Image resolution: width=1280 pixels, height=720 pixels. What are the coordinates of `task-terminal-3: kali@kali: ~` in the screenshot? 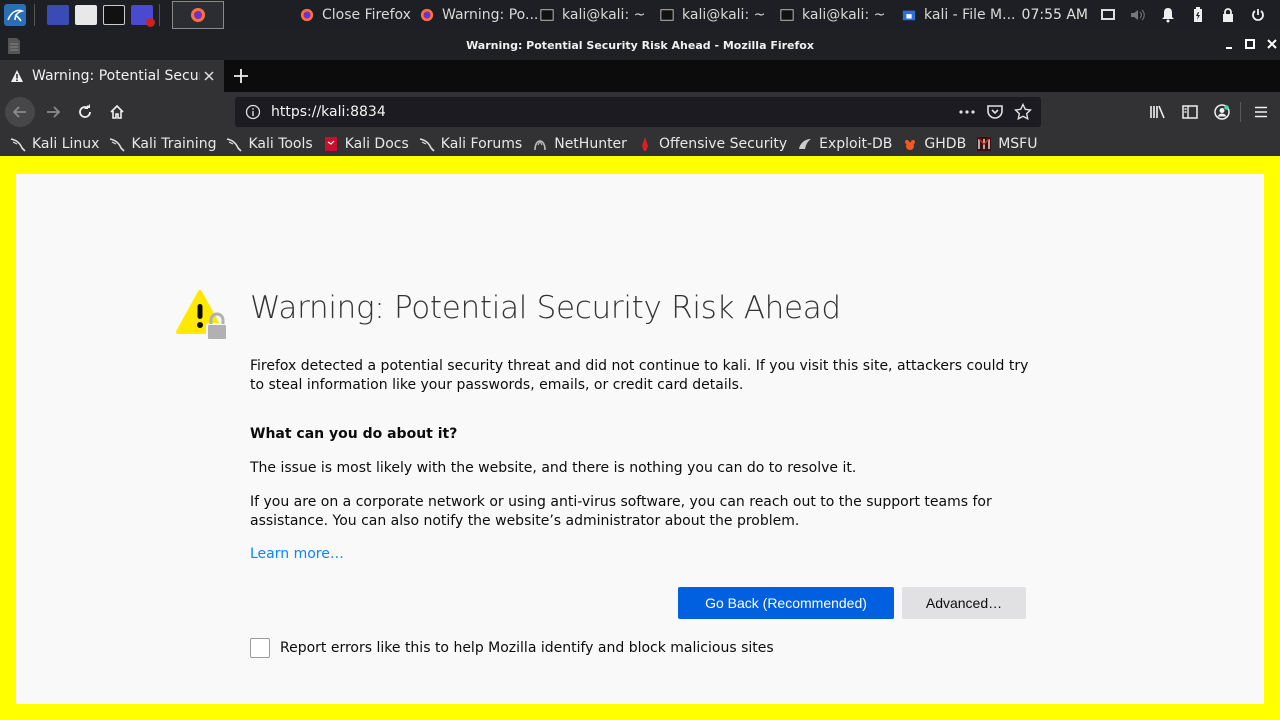 It's located at (837, 15).